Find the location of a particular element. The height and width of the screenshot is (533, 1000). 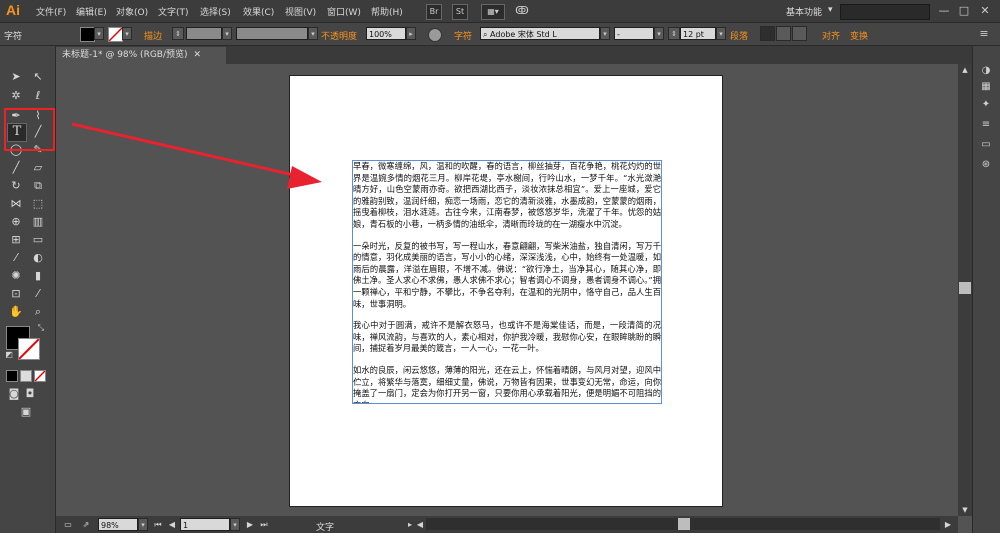

last-artboard-icon: ⏭ is located at coordinates (264, 524).